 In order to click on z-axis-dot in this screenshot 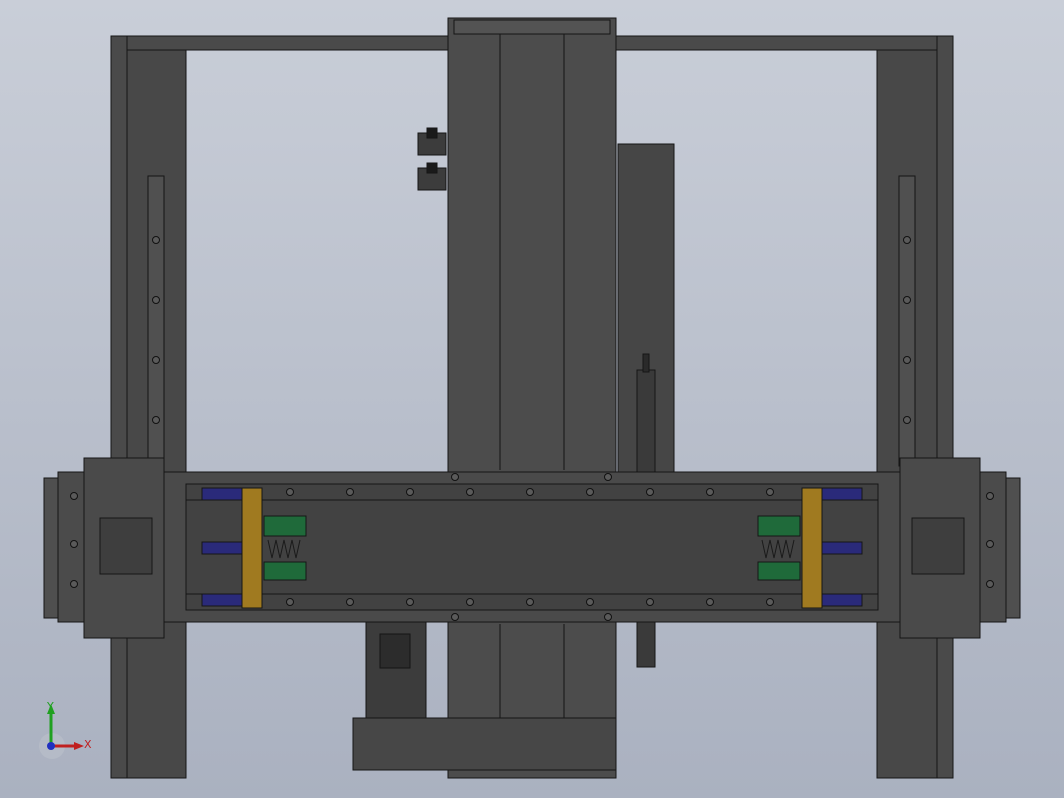, I will do `click(51, 746)`.